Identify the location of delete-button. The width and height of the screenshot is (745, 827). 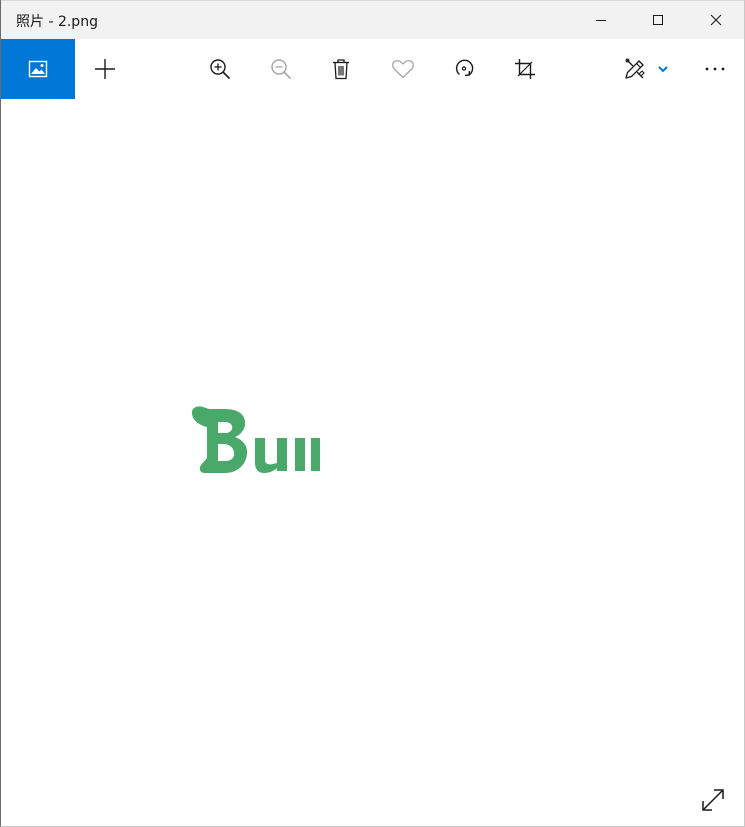
(341, 69).